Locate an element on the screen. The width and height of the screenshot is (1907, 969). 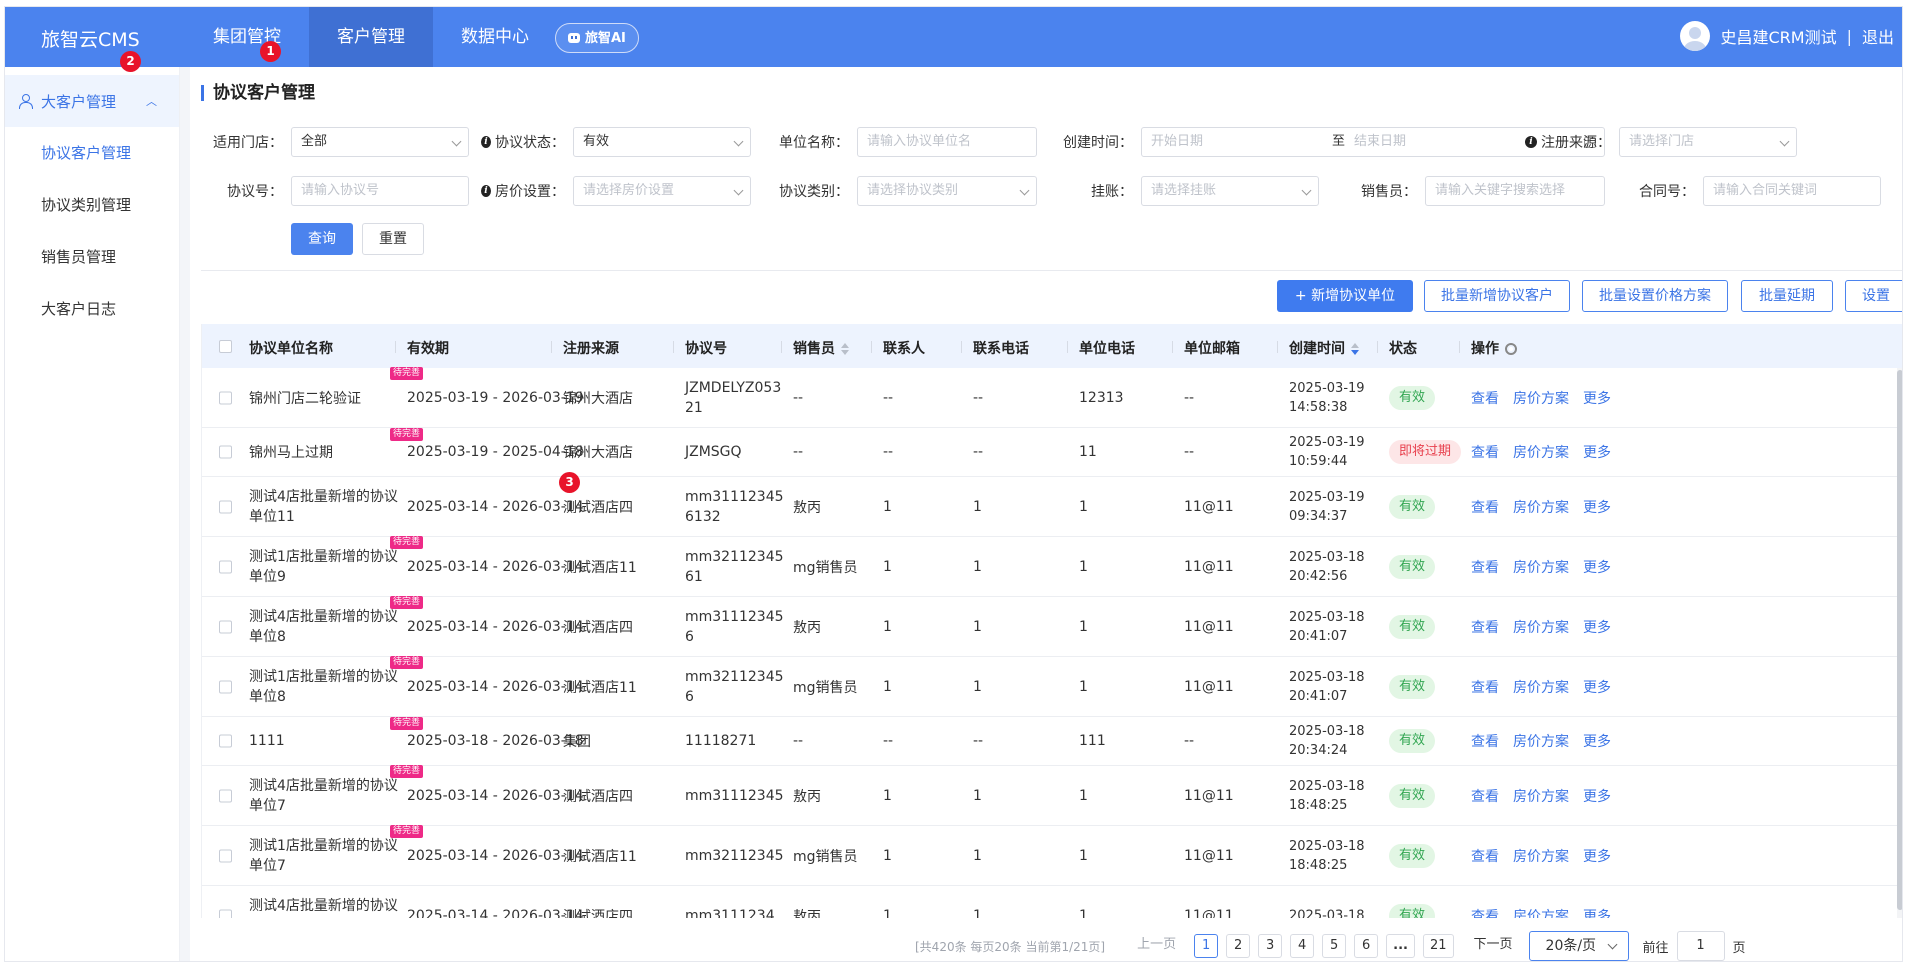
page-number-button: 4 is located at coordinates (1302, 946).